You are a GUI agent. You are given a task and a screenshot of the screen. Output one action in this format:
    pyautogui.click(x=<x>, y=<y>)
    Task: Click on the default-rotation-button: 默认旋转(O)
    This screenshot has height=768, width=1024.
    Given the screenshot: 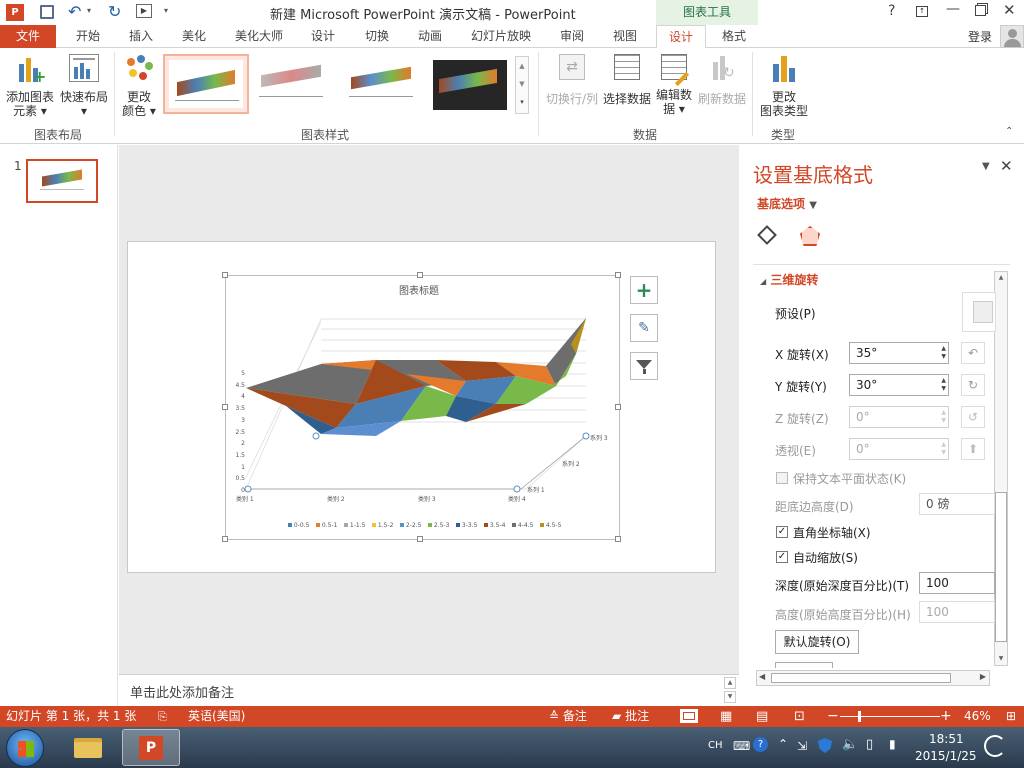 What is the action you would take?
    pyautogui.click(x=817, y=642)
    